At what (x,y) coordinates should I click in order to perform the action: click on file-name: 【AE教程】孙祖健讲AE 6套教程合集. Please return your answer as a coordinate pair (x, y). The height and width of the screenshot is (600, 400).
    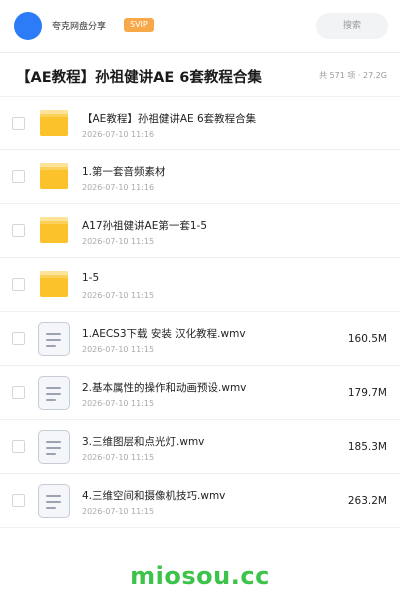
    Looking at the image, I should click on (169, 118).